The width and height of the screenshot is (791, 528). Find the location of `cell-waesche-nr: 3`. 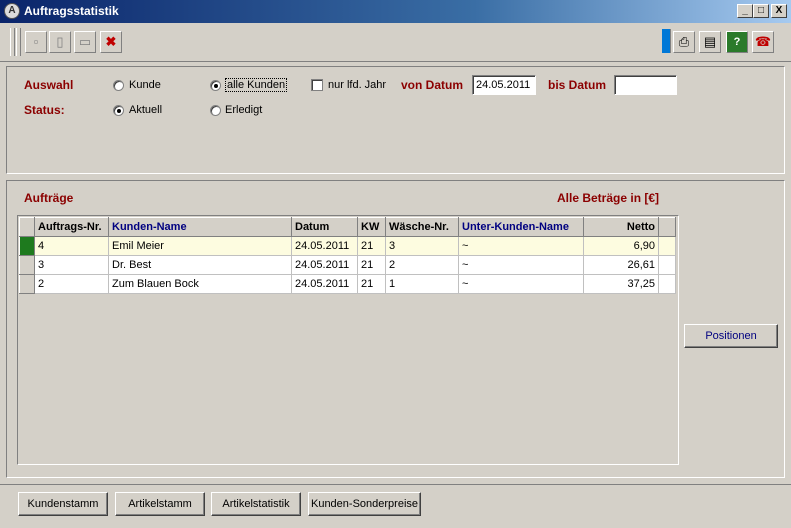

cell-waesche-nr: 3 is located at coordinates (422, 246).